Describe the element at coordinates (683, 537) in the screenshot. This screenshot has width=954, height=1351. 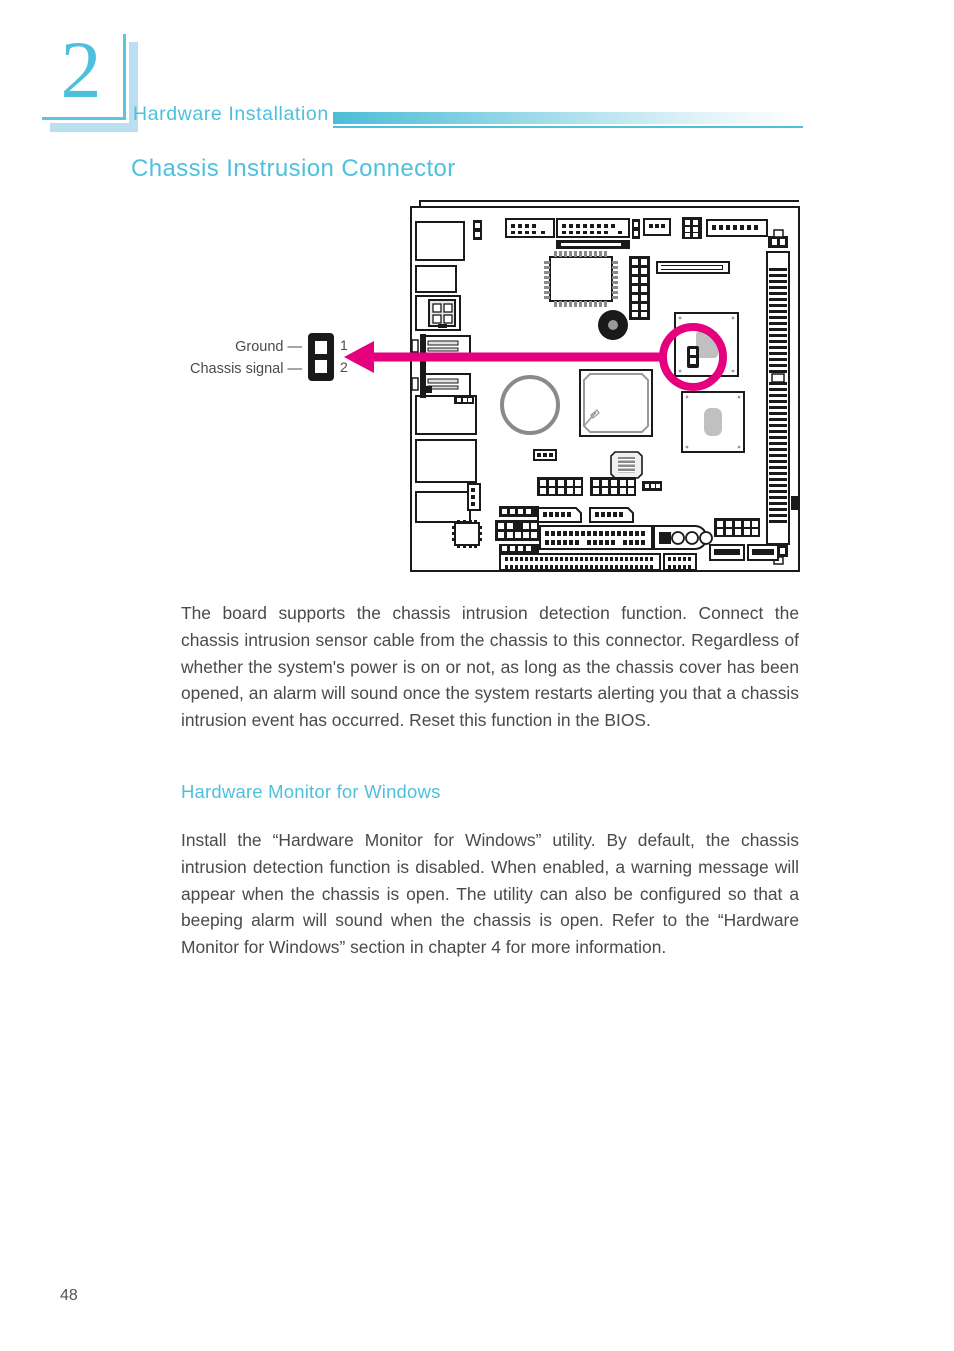
I see `audio-jack-cluster` at that location.